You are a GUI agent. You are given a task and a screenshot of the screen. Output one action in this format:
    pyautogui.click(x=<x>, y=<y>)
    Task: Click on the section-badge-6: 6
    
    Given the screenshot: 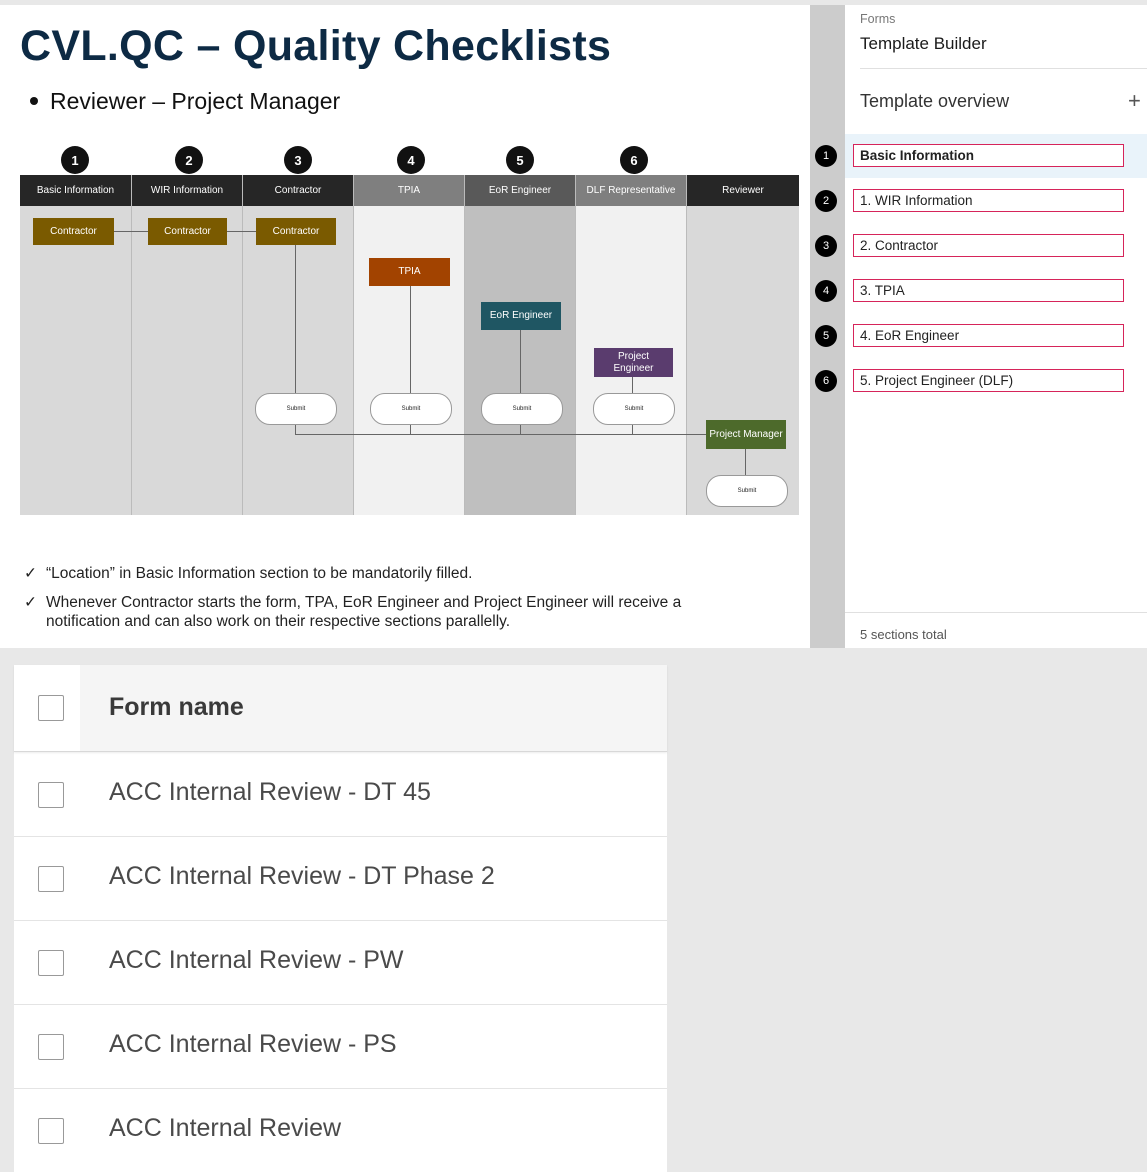 What is the action you would take?
    pyautogui.click(x=826, y=381)
    